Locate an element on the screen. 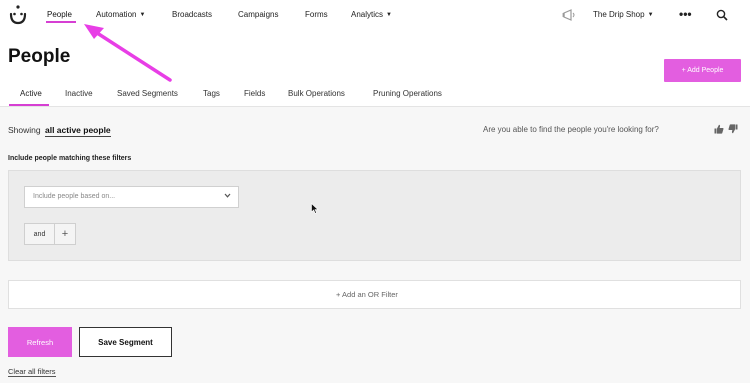 Image resolution: width=750 pixels, height=383 pixels. drip-smile-logo-icon is located at coordinates (18, 15).